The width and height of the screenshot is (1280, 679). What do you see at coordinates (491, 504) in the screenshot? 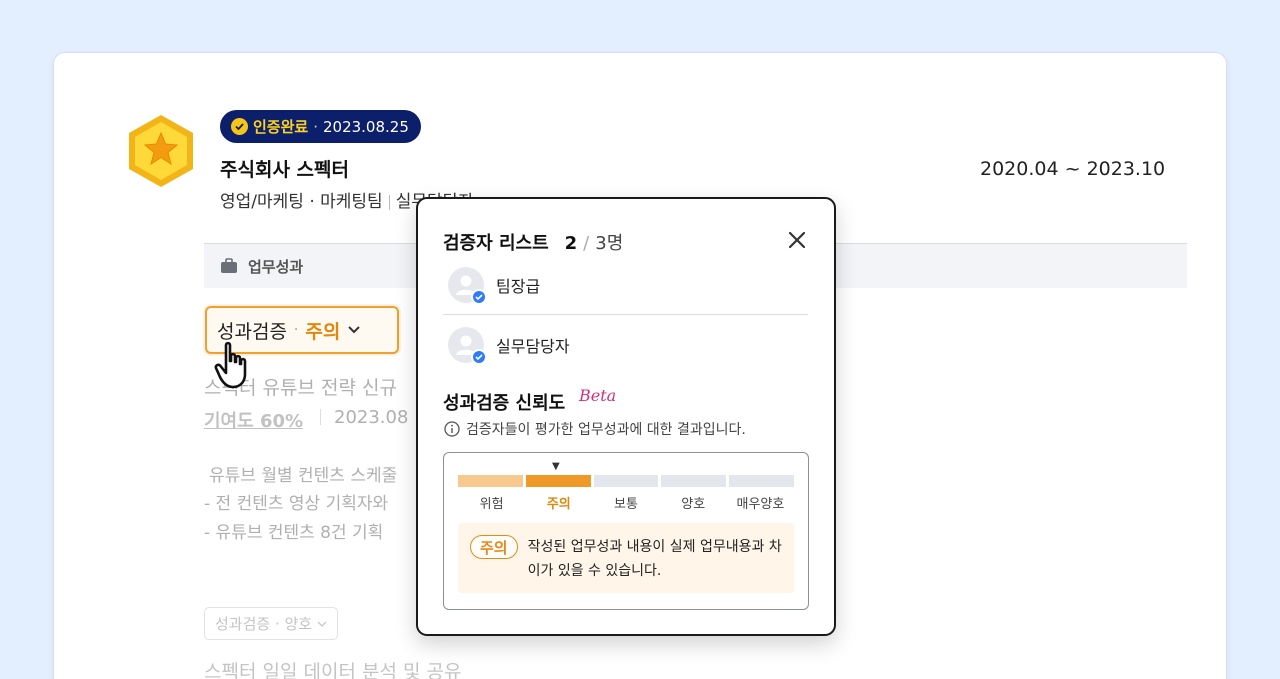
I see `scale-label: 위험` at bounding box center [491, 504].